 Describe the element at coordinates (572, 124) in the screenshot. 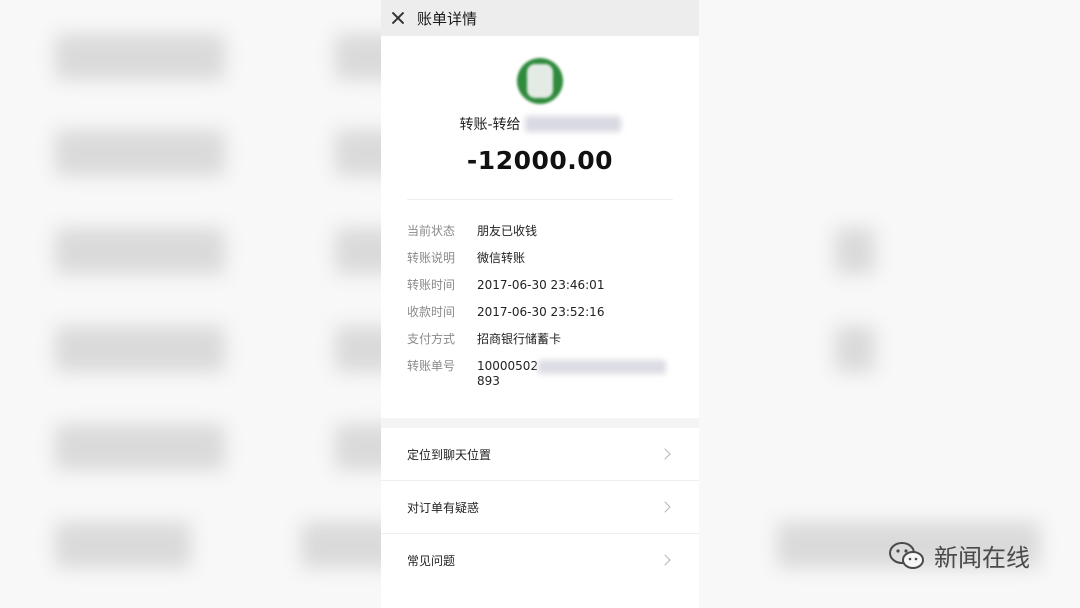

I see `recipient-name-redacted` at that location.